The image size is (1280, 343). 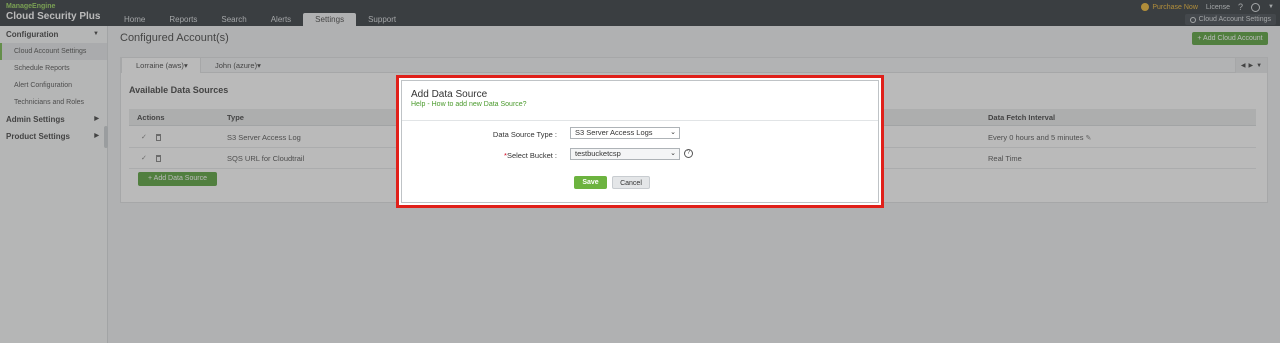 What do you see at coordinates (531, 155) in the screenshot?
I see `select-bucket-label-text: Select Bucket :` at bounding box center [531, 155].